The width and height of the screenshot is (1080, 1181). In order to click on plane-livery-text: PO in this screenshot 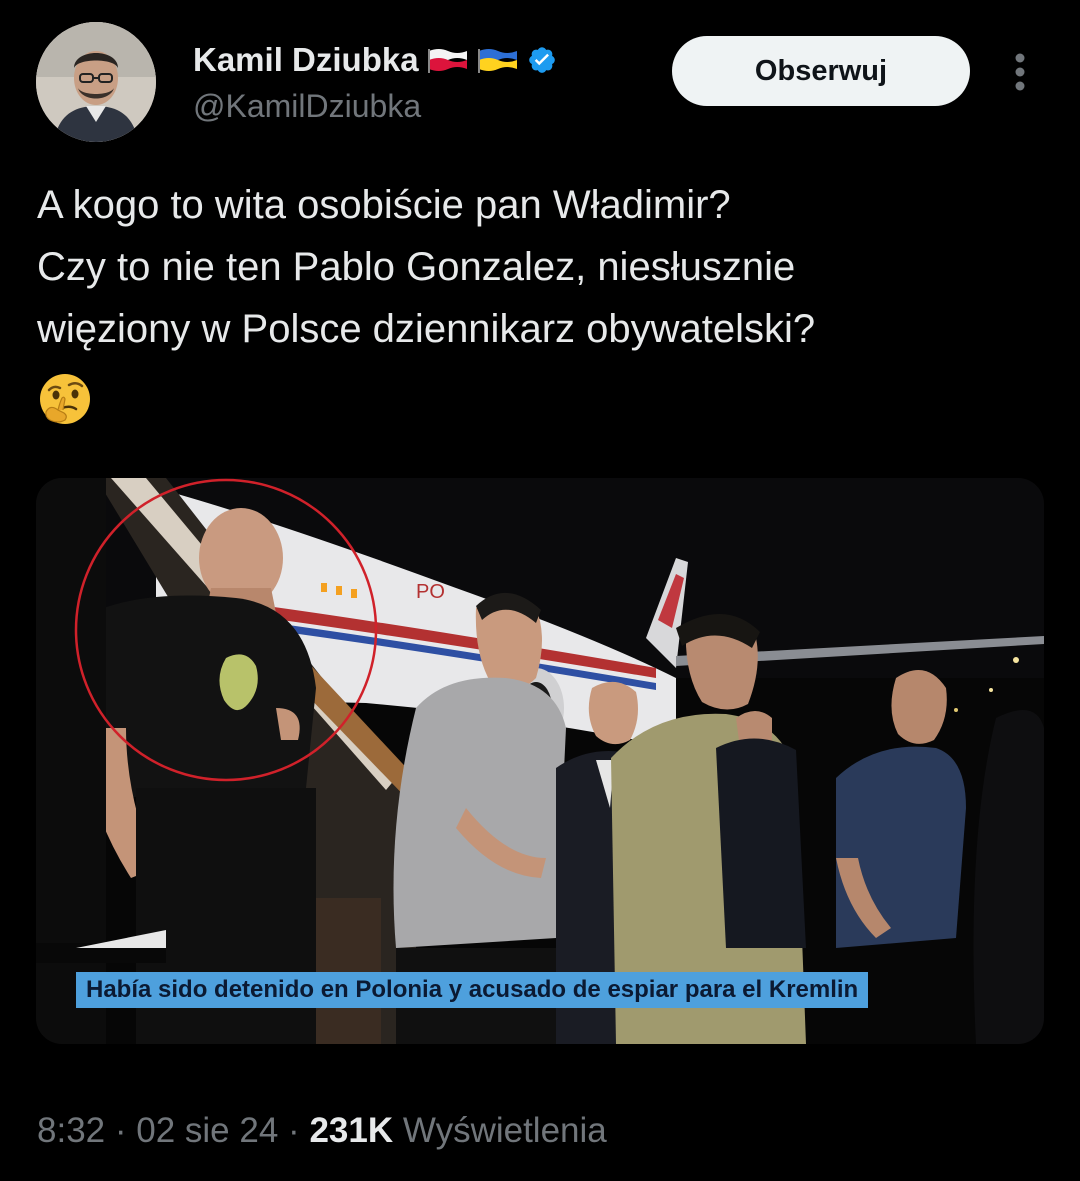, I will do `click(430, 592)`.